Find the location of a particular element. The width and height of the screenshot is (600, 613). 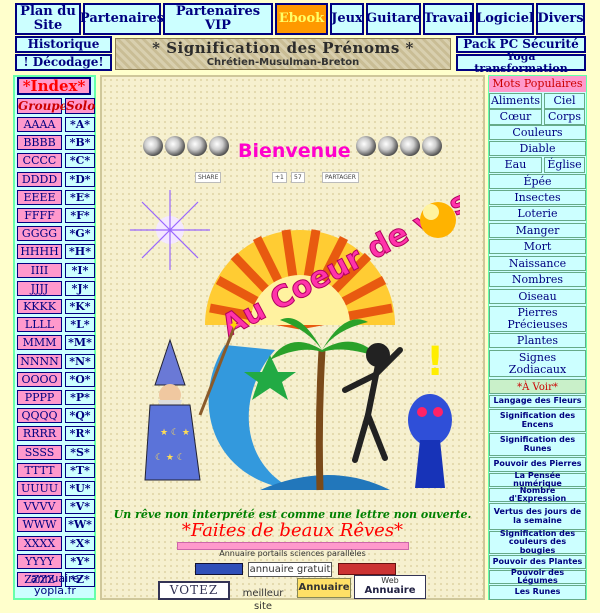

index-group-13: NNNN is located at coordinates (39, 361).